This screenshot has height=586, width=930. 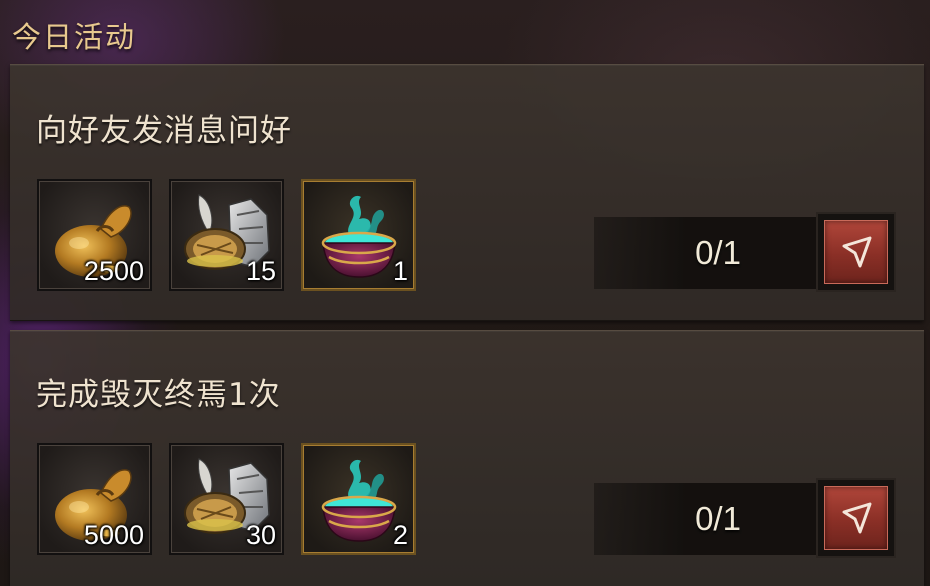 What do you see at coordinates (94, 499) in the screenshot?
I see `reward-slot-coin-pouch: 5000` at bounding box center [94, 499].